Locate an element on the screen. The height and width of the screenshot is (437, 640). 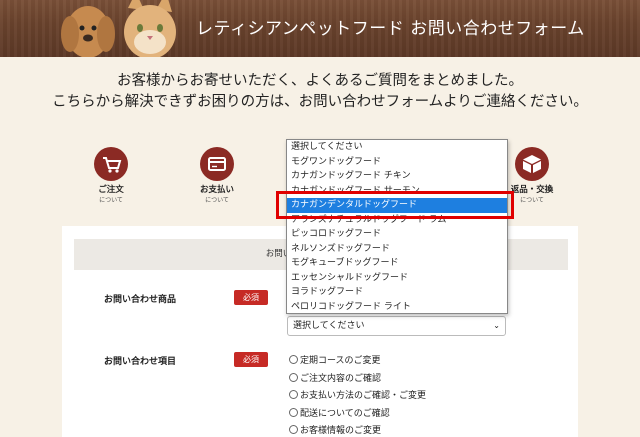
radio-option: 定期コースのご変更 is located at coordinates (357, 362).